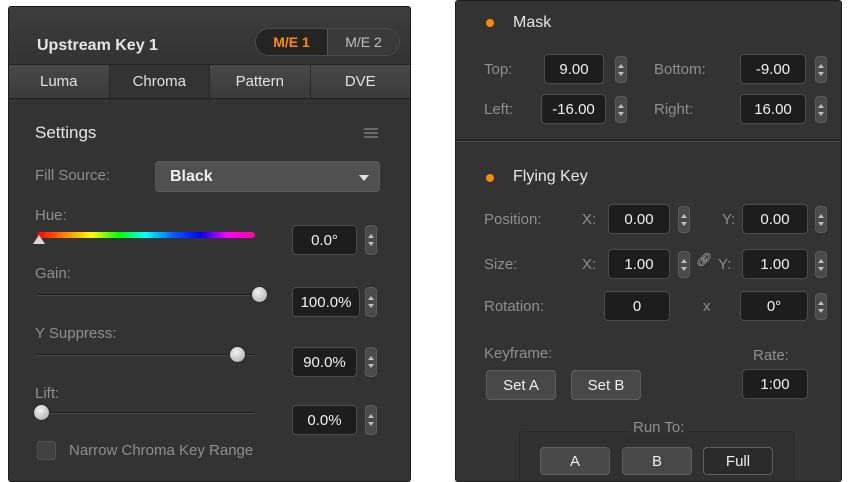  I want to click on position-x-label: X:, so click(589, 219).